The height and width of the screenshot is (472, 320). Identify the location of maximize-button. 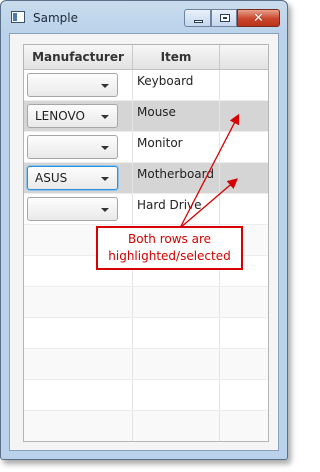
(224, 18).